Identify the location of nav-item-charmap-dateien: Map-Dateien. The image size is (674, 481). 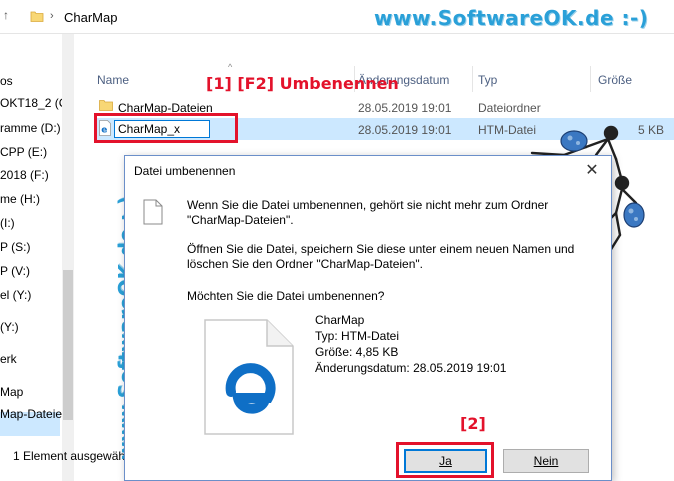
(34, 414).